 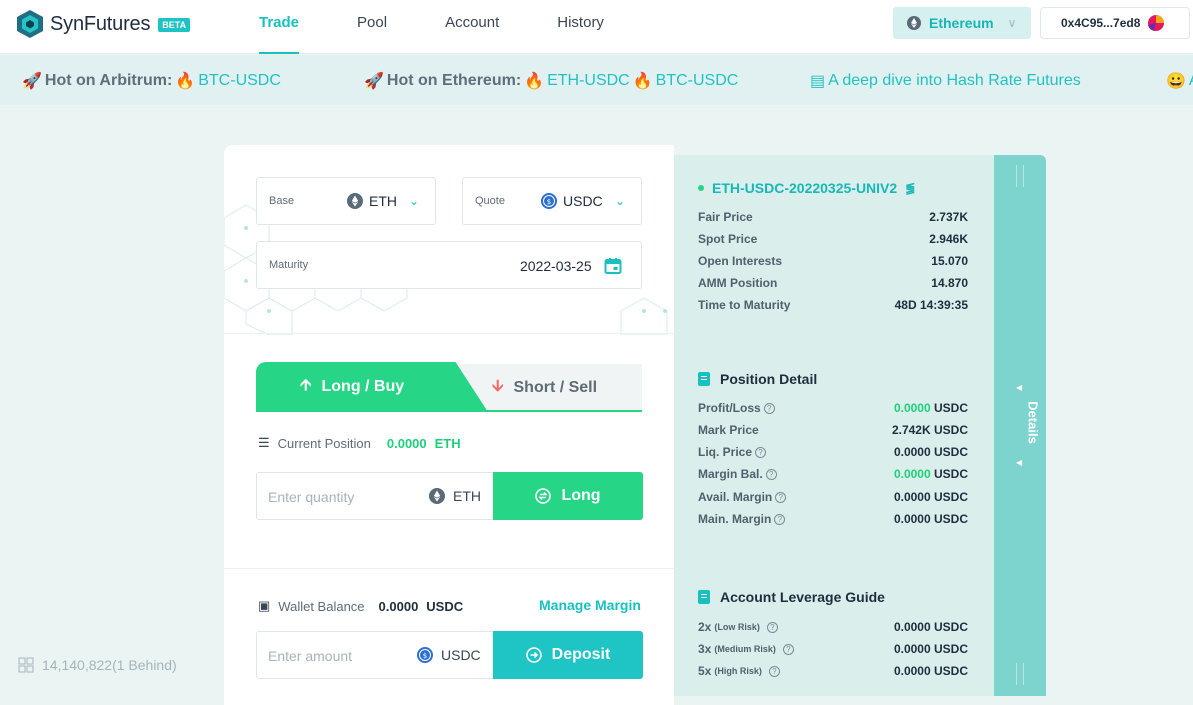 What do you see at coordinates (1020, 425) in the screenshot?
I see `details-toggle: ◀ Details ◀` at bounding box center [1020, 425].